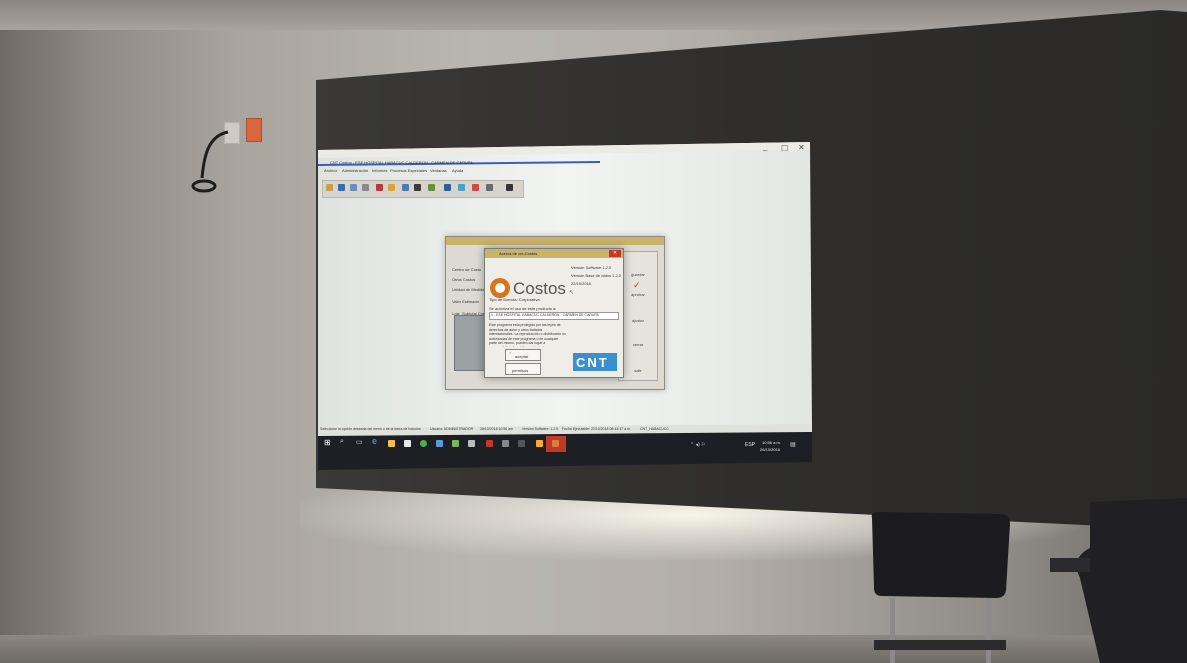 This screenshot has width=1187, height=663. Describe the element at coordinates (591, 267) in the screenshot. I see `version-software: Versión Software 1.2.0` at that location.